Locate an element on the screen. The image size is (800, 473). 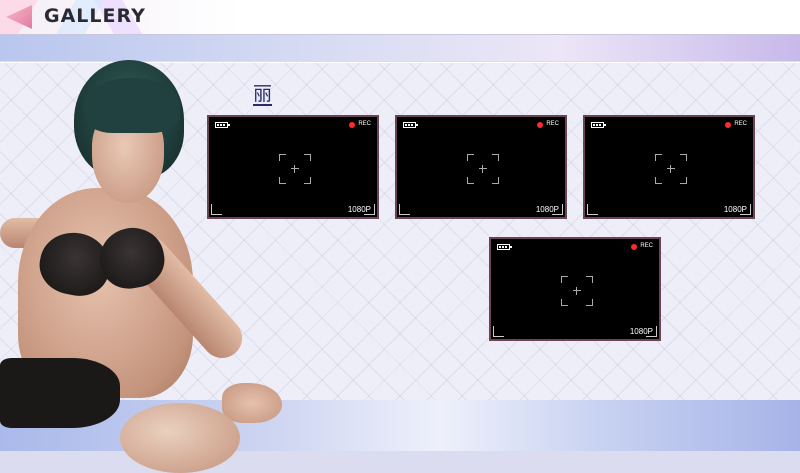
character-hand is located at coordinates (252, 403).